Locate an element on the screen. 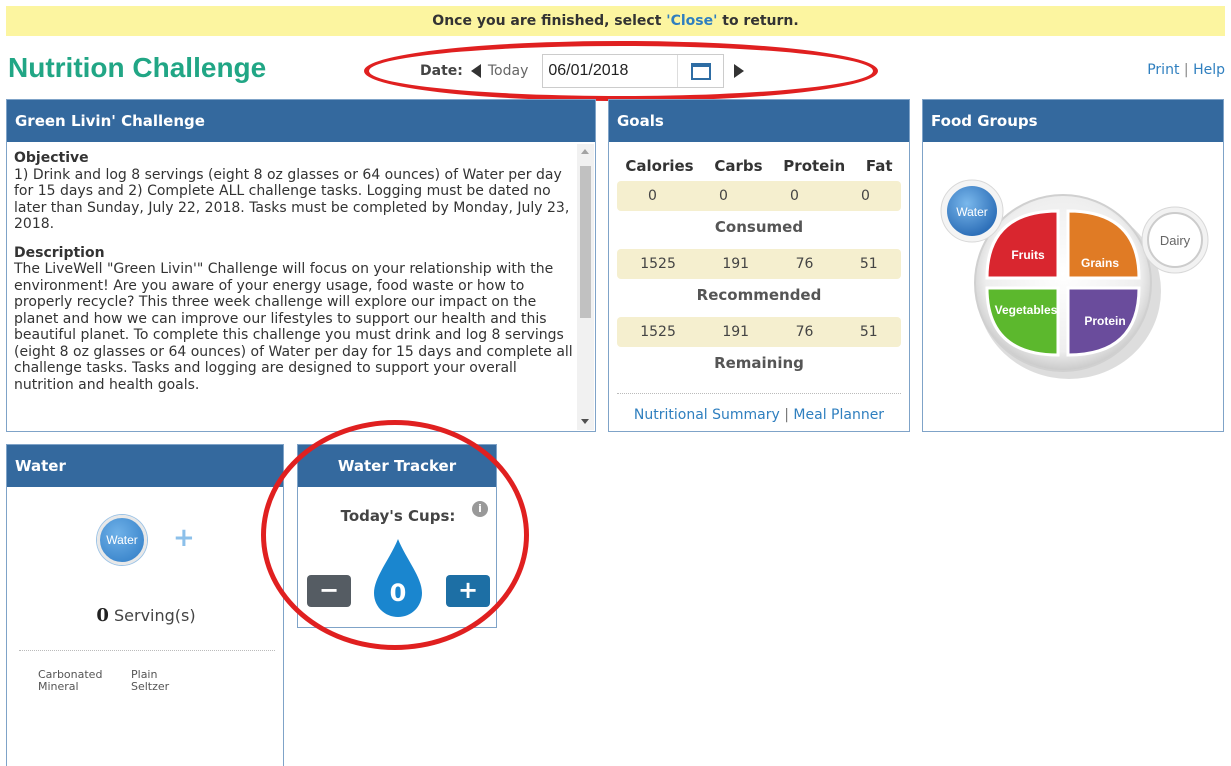 The image size is (1231, 766). banner-suffix: to return. is located at coordinates (758, 21).